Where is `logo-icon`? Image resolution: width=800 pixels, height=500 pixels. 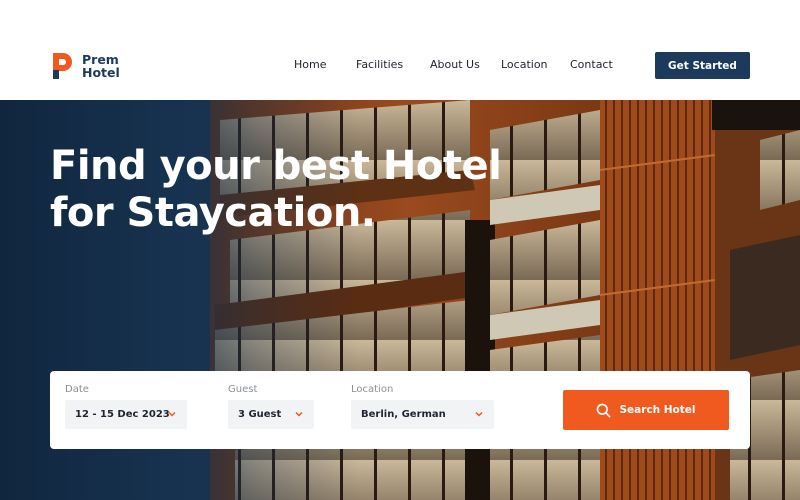
logo-icon is located at coordinates (62, 66).